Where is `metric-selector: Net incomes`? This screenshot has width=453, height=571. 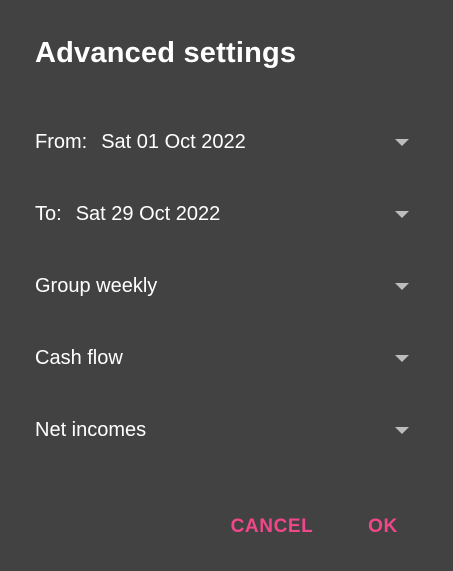
metric-selector: Net incomes is located at coordinates (225, 430).